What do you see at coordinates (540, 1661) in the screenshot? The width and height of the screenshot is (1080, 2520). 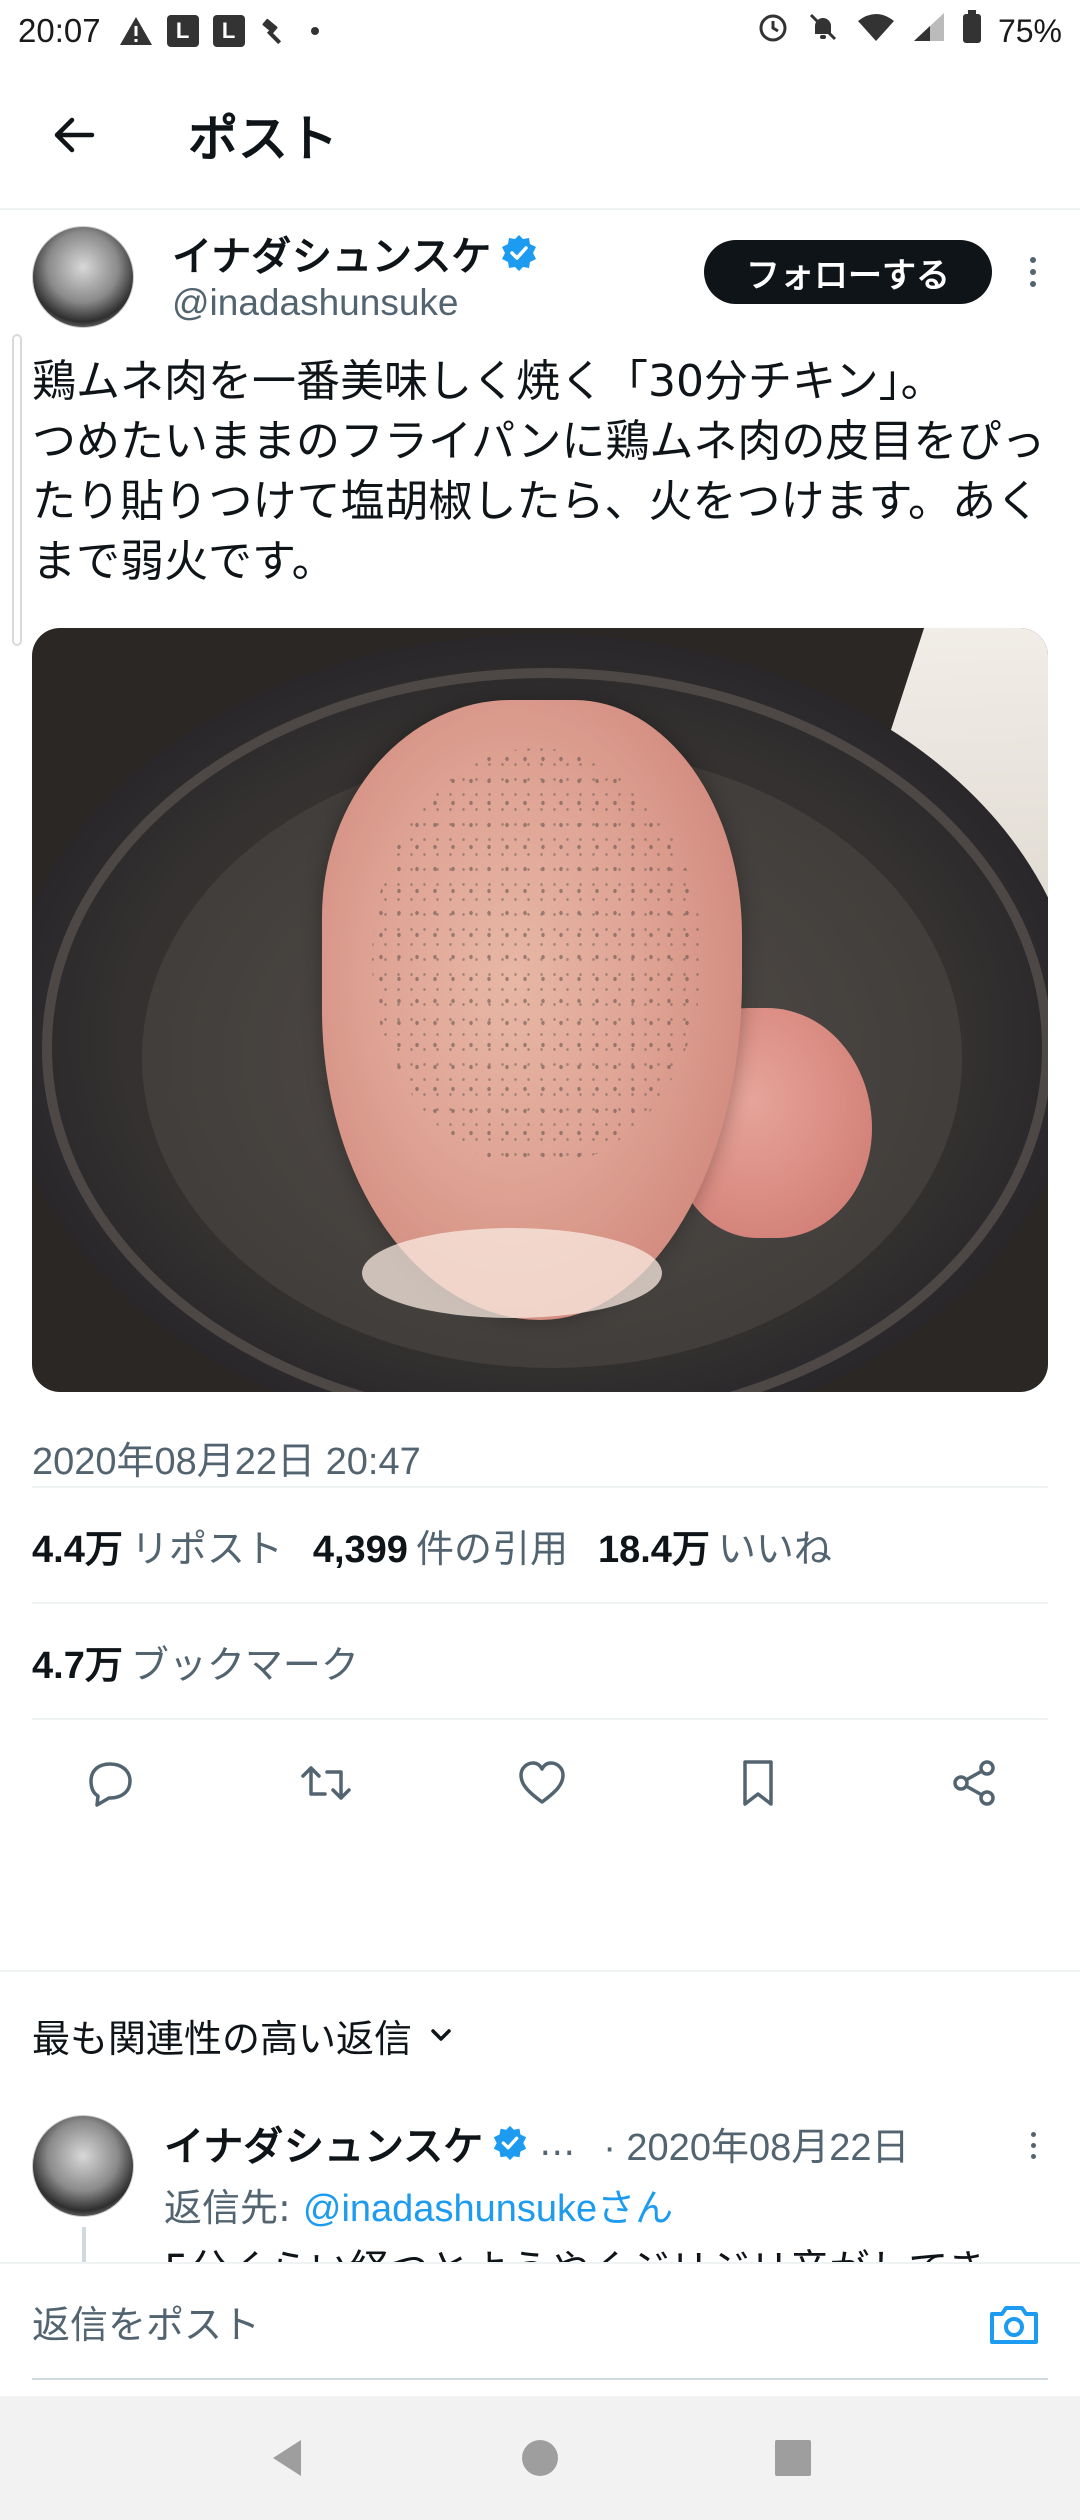 I see `bookmark-stats-row: 4.7万 ブックマーク` at bounding box center [540, 1661].